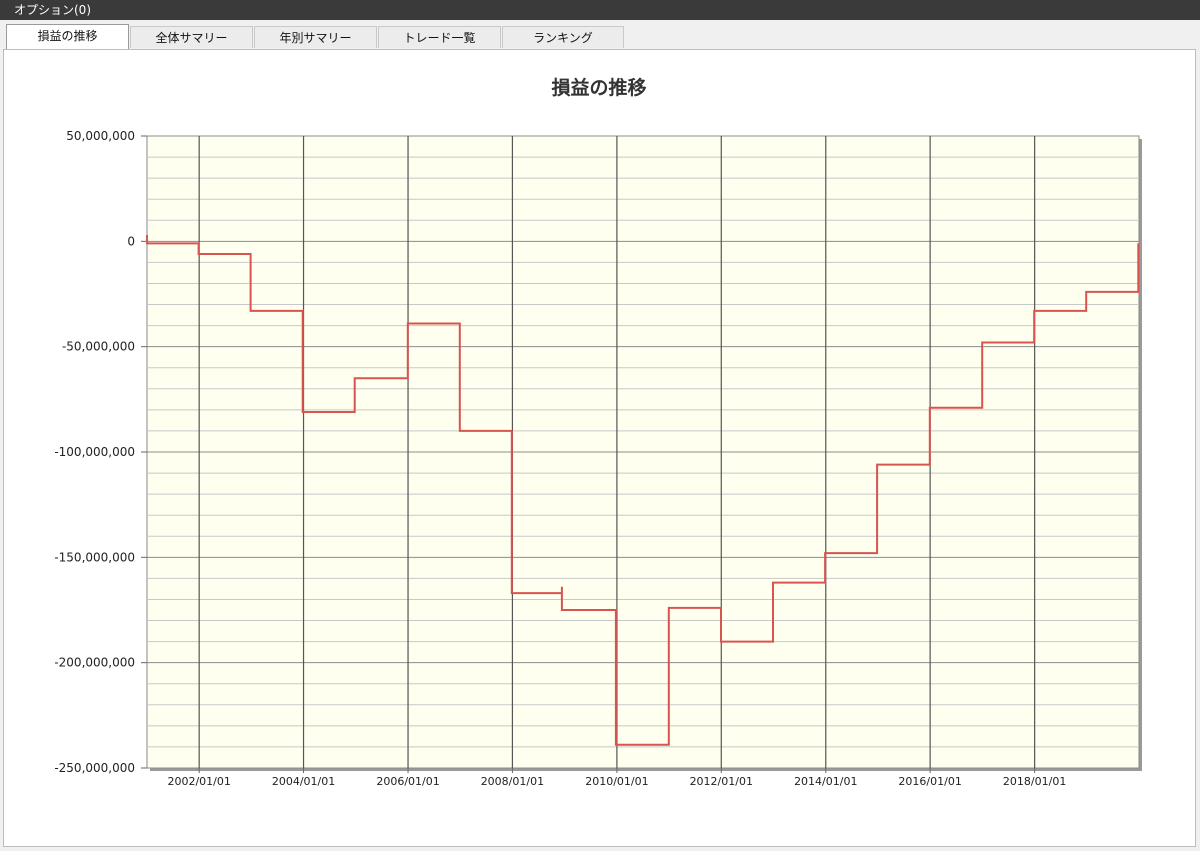 The height and width of the screenshot is (851, 1200). Describe the element at coordinates (407, 781) in the screenshot. I see `x-tick-label: 2006/01/01` at that location.